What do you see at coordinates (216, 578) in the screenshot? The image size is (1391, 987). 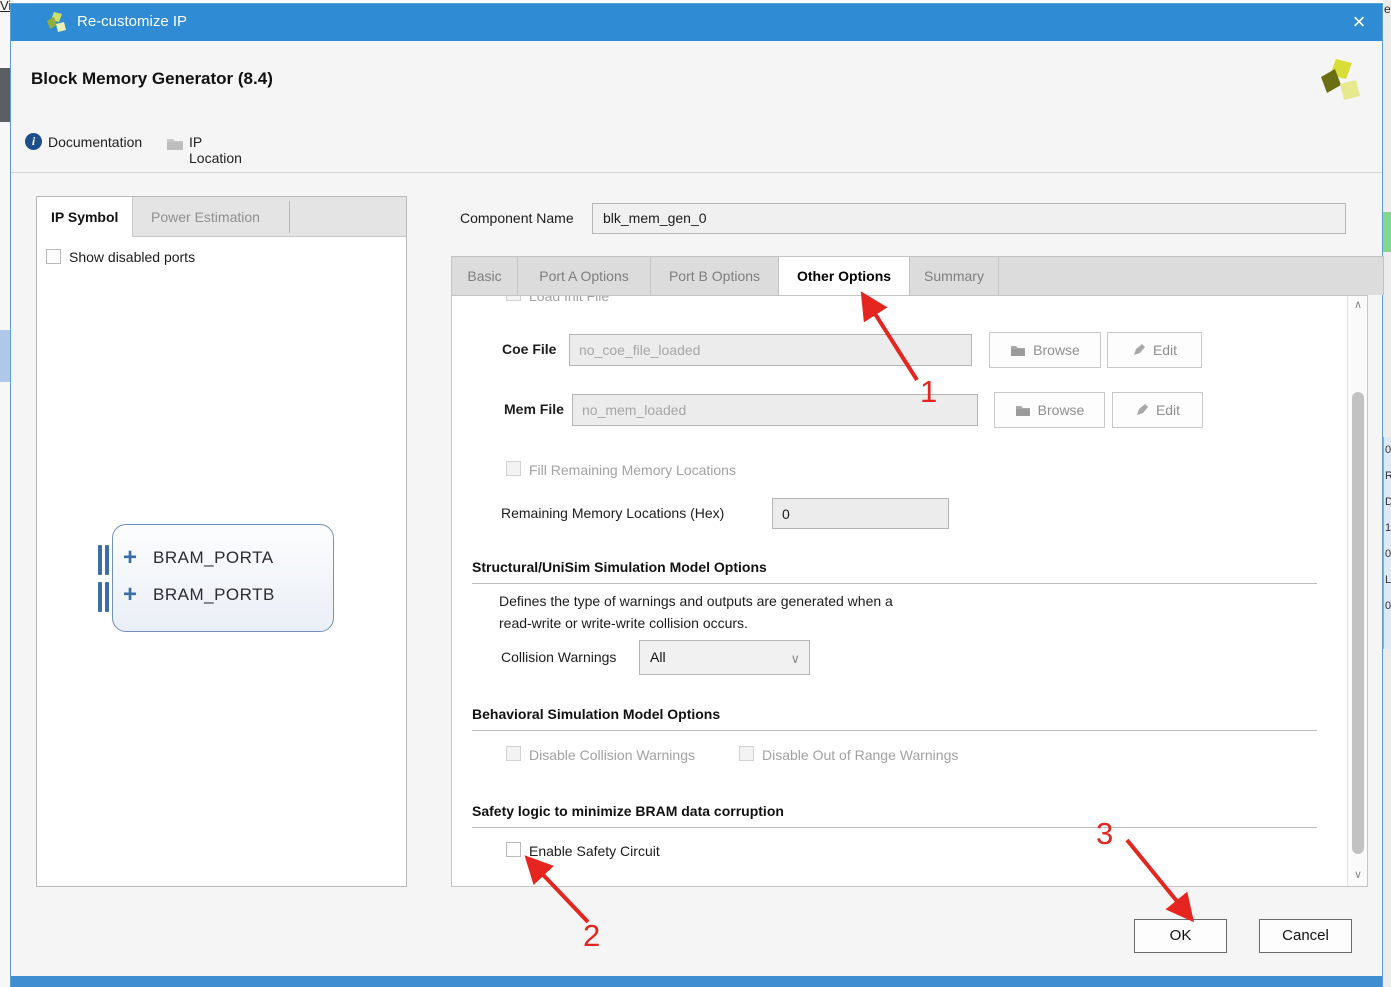 I see `ip-symbol-diagram: + BRAM_PORTA + BRAM_PORTB` at bounding box center [216, 578].